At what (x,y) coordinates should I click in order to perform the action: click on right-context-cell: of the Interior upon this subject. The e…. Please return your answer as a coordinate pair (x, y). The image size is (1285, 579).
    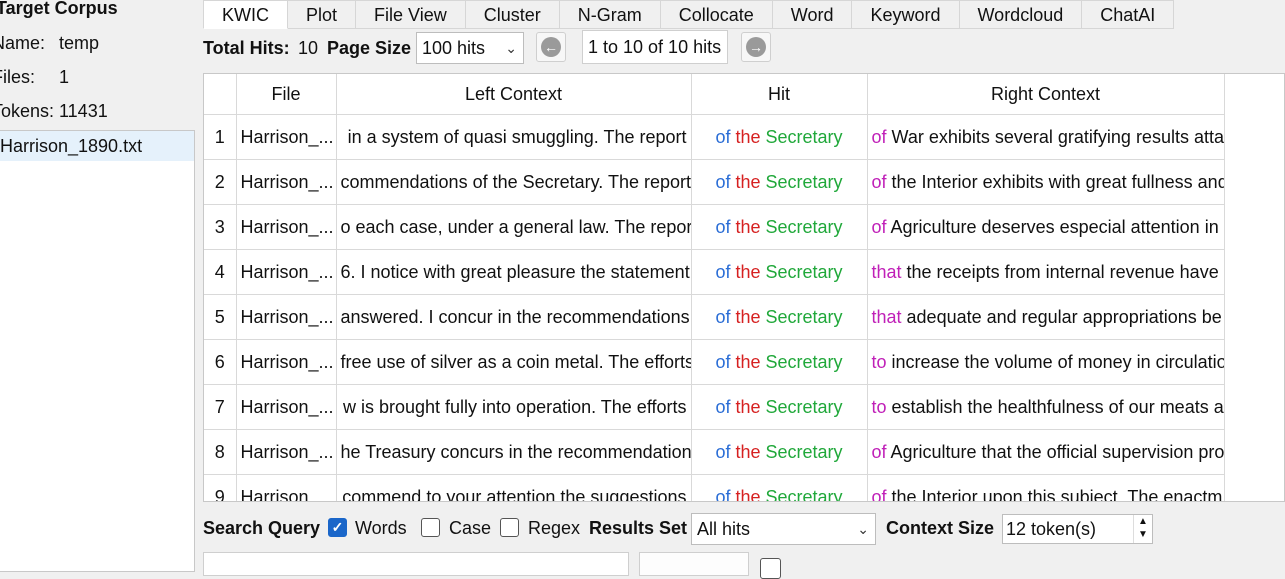
    Looking at the image, I should click on (1046, 487).